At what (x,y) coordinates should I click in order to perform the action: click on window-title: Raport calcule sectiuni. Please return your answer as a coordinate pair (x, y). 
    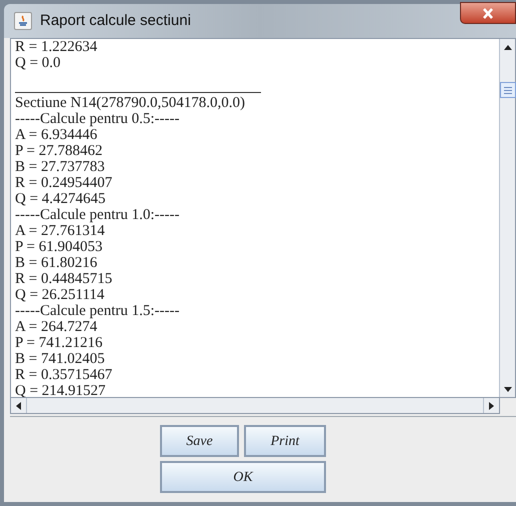
    Looking at the image, I should click on (115, 20).